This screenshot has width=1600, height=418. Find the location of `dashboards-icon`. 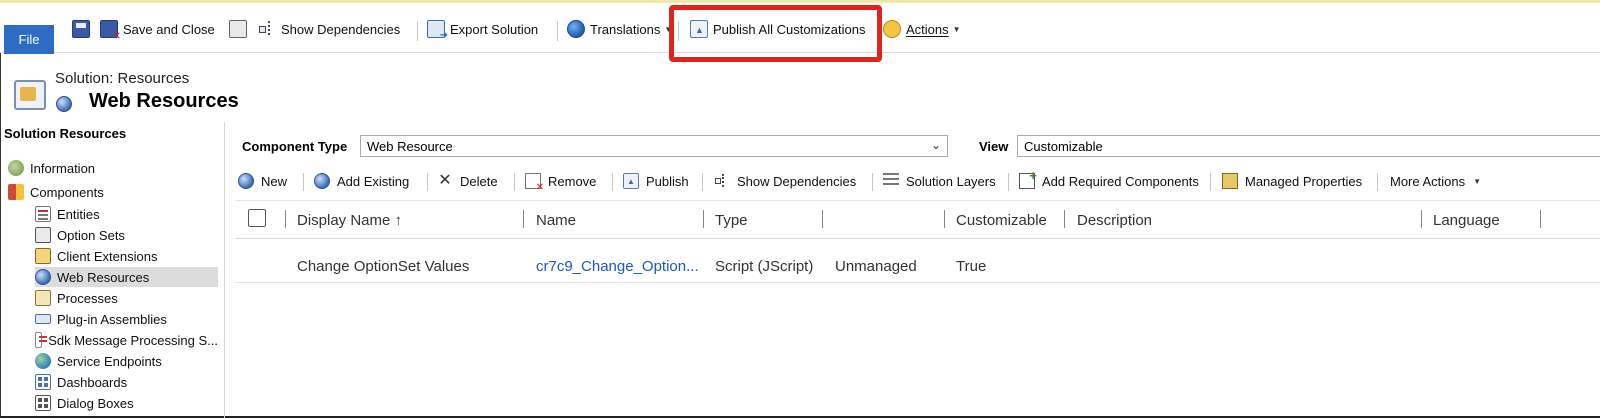

dashboards-icon is located at coordinates (43, 382).